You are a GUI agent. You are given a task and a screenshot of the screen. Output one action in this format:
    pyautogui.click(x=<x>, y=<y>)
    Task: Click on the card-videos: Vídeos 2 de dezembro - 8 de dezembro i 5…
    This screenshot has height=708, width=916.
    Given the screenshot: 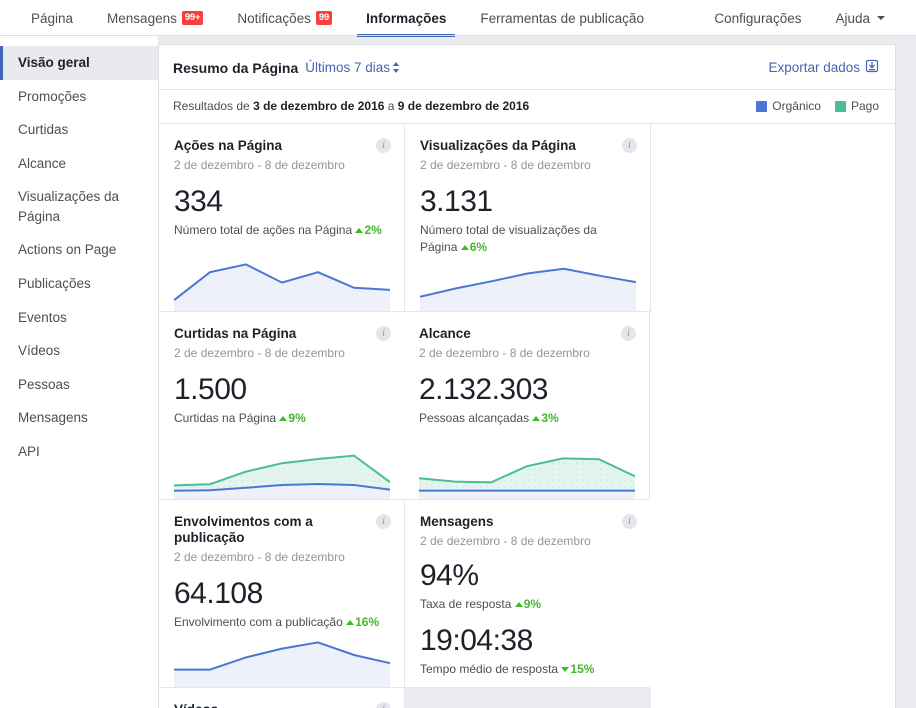 What is the action you would take?
    pyautogui.click(x=282, y=698)
    